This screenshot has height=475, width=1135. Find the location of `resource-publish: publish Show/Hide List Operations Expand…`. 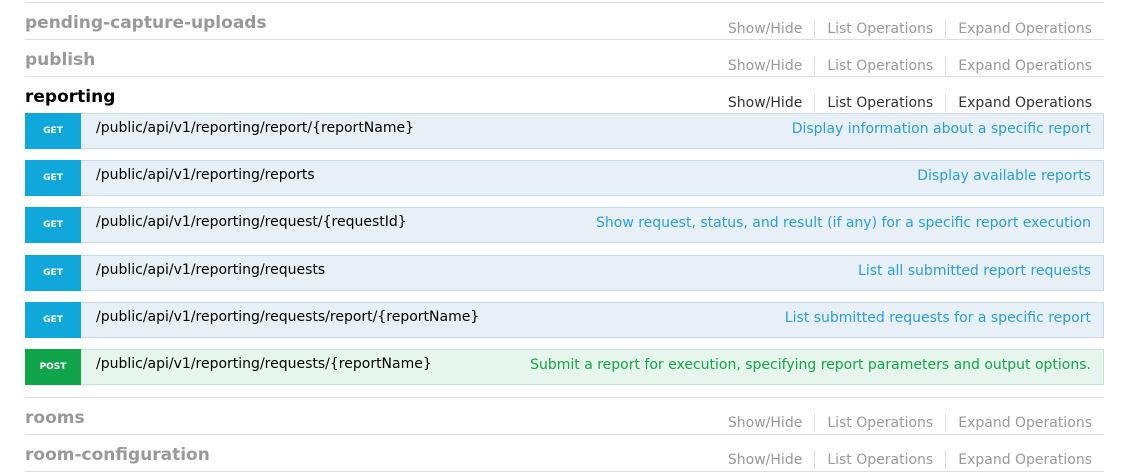

resource-publish: publish Show/Hide List Operations Expand… is located at coordinates (564, 58).